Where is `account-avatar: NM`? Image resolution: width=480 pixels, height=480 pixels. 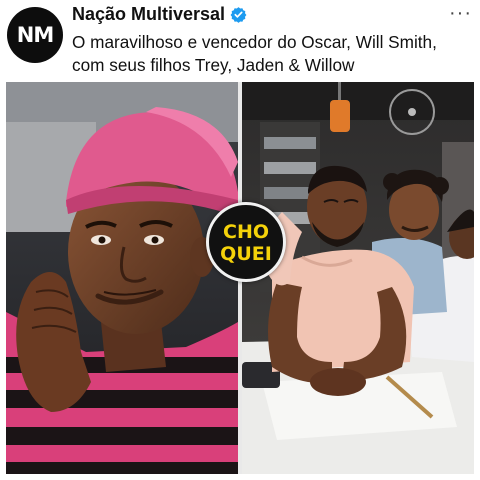 account-avatar: NM is located at coordinates (35, 35).